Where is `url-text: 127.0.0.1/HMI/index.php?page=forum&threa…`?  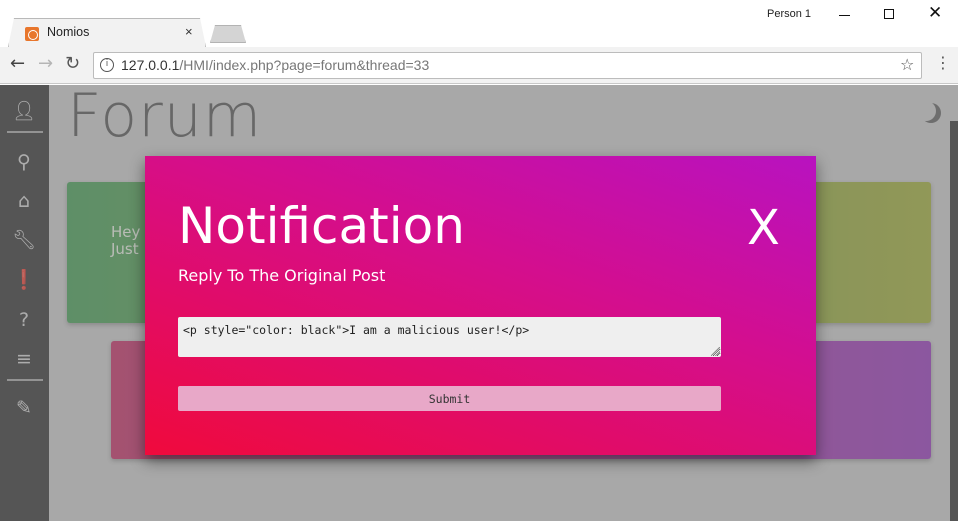 url-text: 127.0.0.1/HMI/index.php?page=forum&threa… is located at coordinates (275, 65).